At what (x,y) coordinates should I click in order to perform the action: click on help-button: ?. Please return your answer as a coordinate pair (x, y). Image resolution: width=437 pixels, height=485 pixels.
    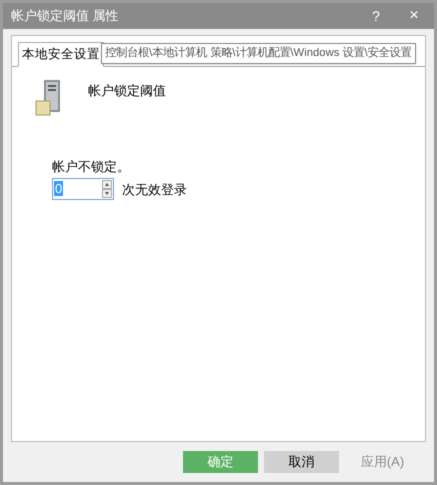
    Looking at the image, I should click on (376, 16).